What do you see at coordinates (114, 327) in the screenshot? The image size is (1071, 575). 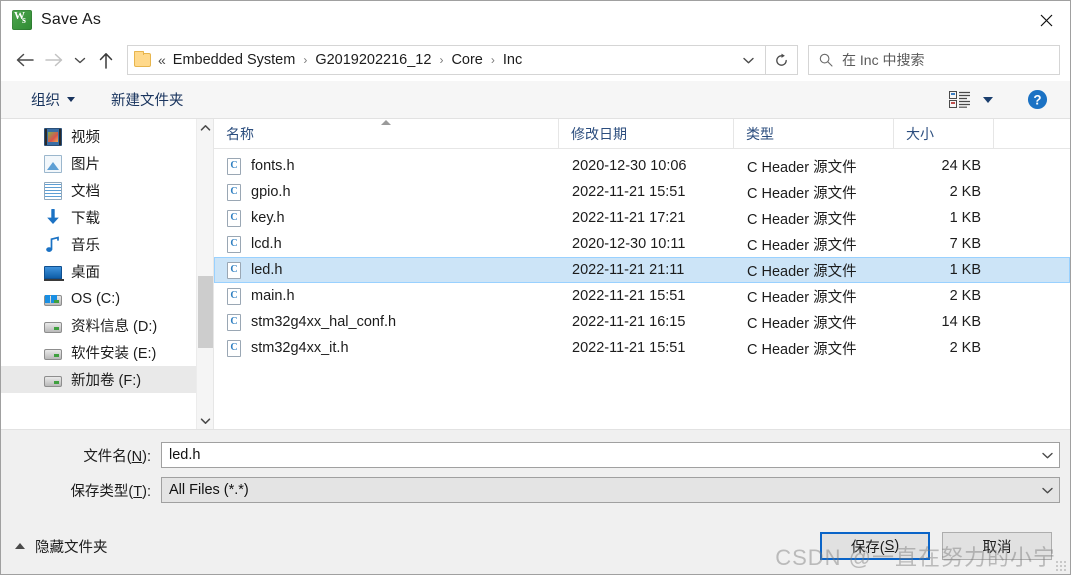 I see `sidebar-item-label: 资料信息 (D:)` at bounding box center [114, 327].